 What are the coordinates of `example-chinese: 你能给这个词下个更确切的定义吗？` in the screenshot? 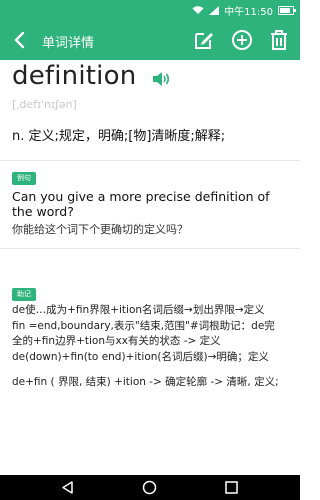 It's located at (100, 229).